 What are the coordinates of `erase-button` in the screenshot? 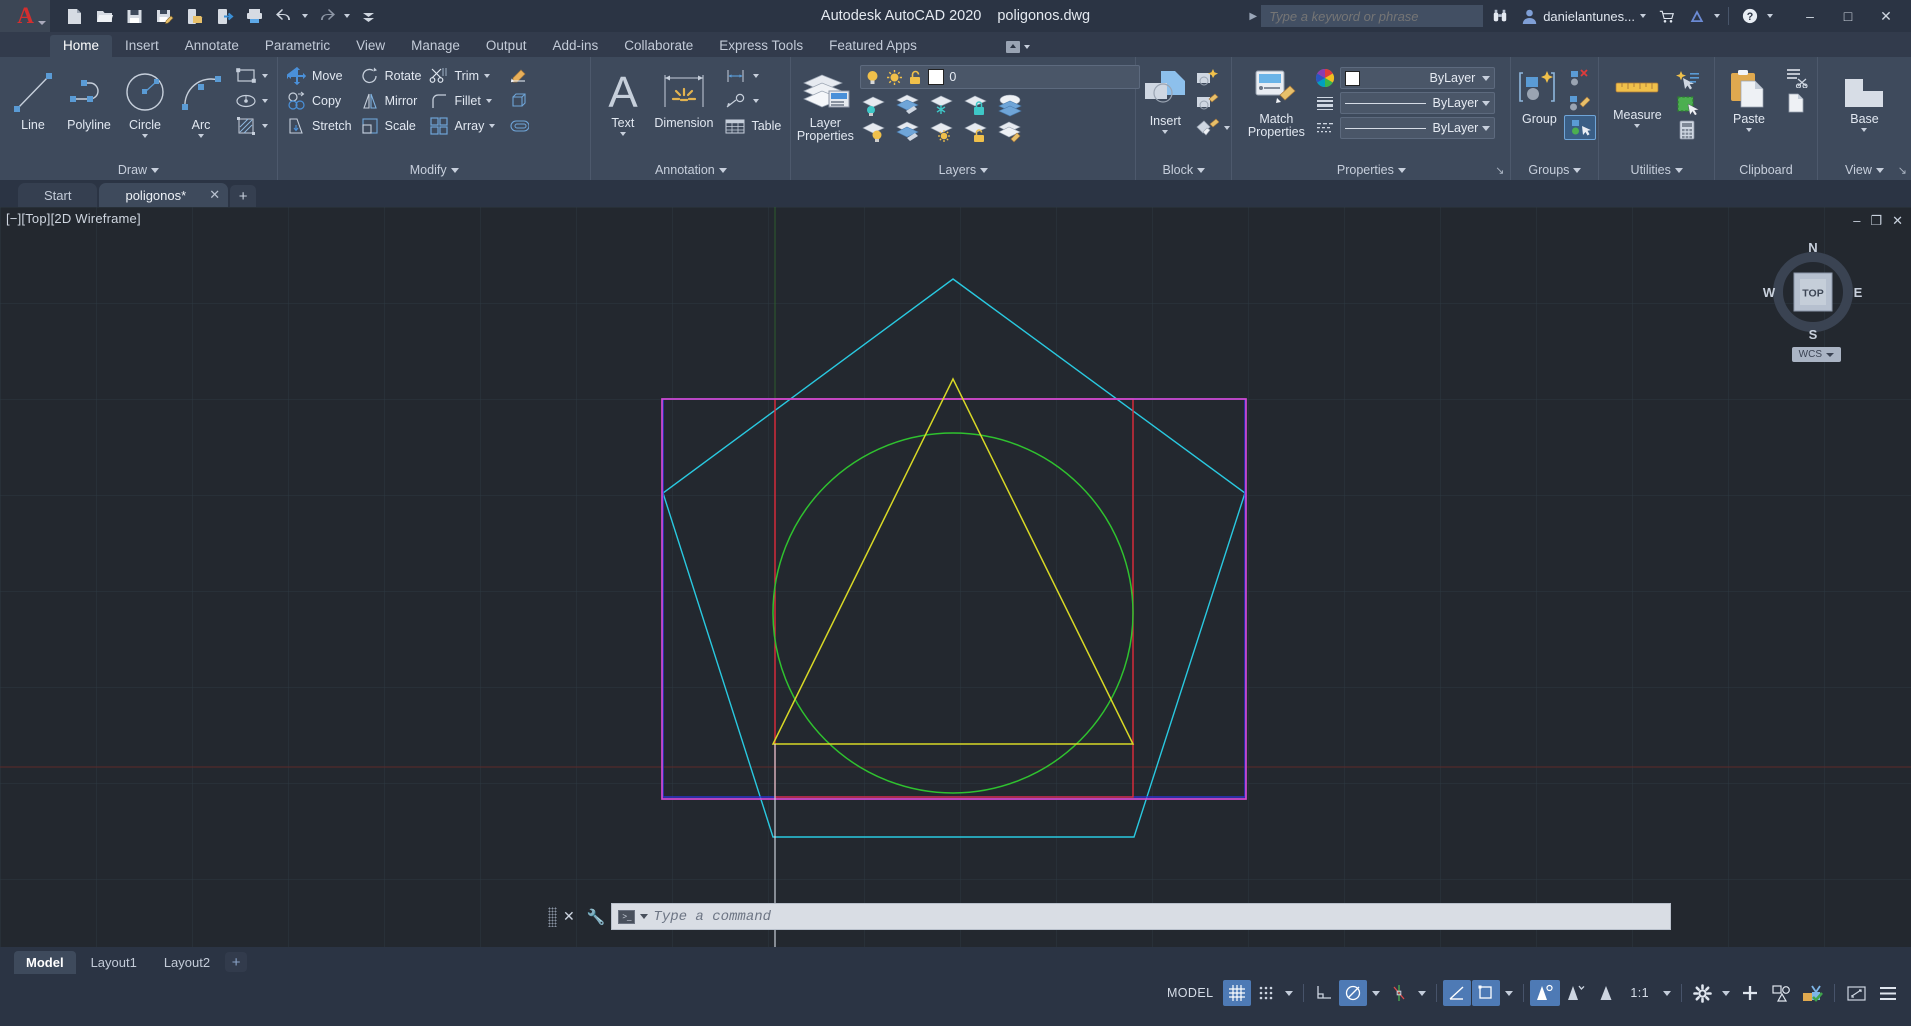 It's located at (518, 75).